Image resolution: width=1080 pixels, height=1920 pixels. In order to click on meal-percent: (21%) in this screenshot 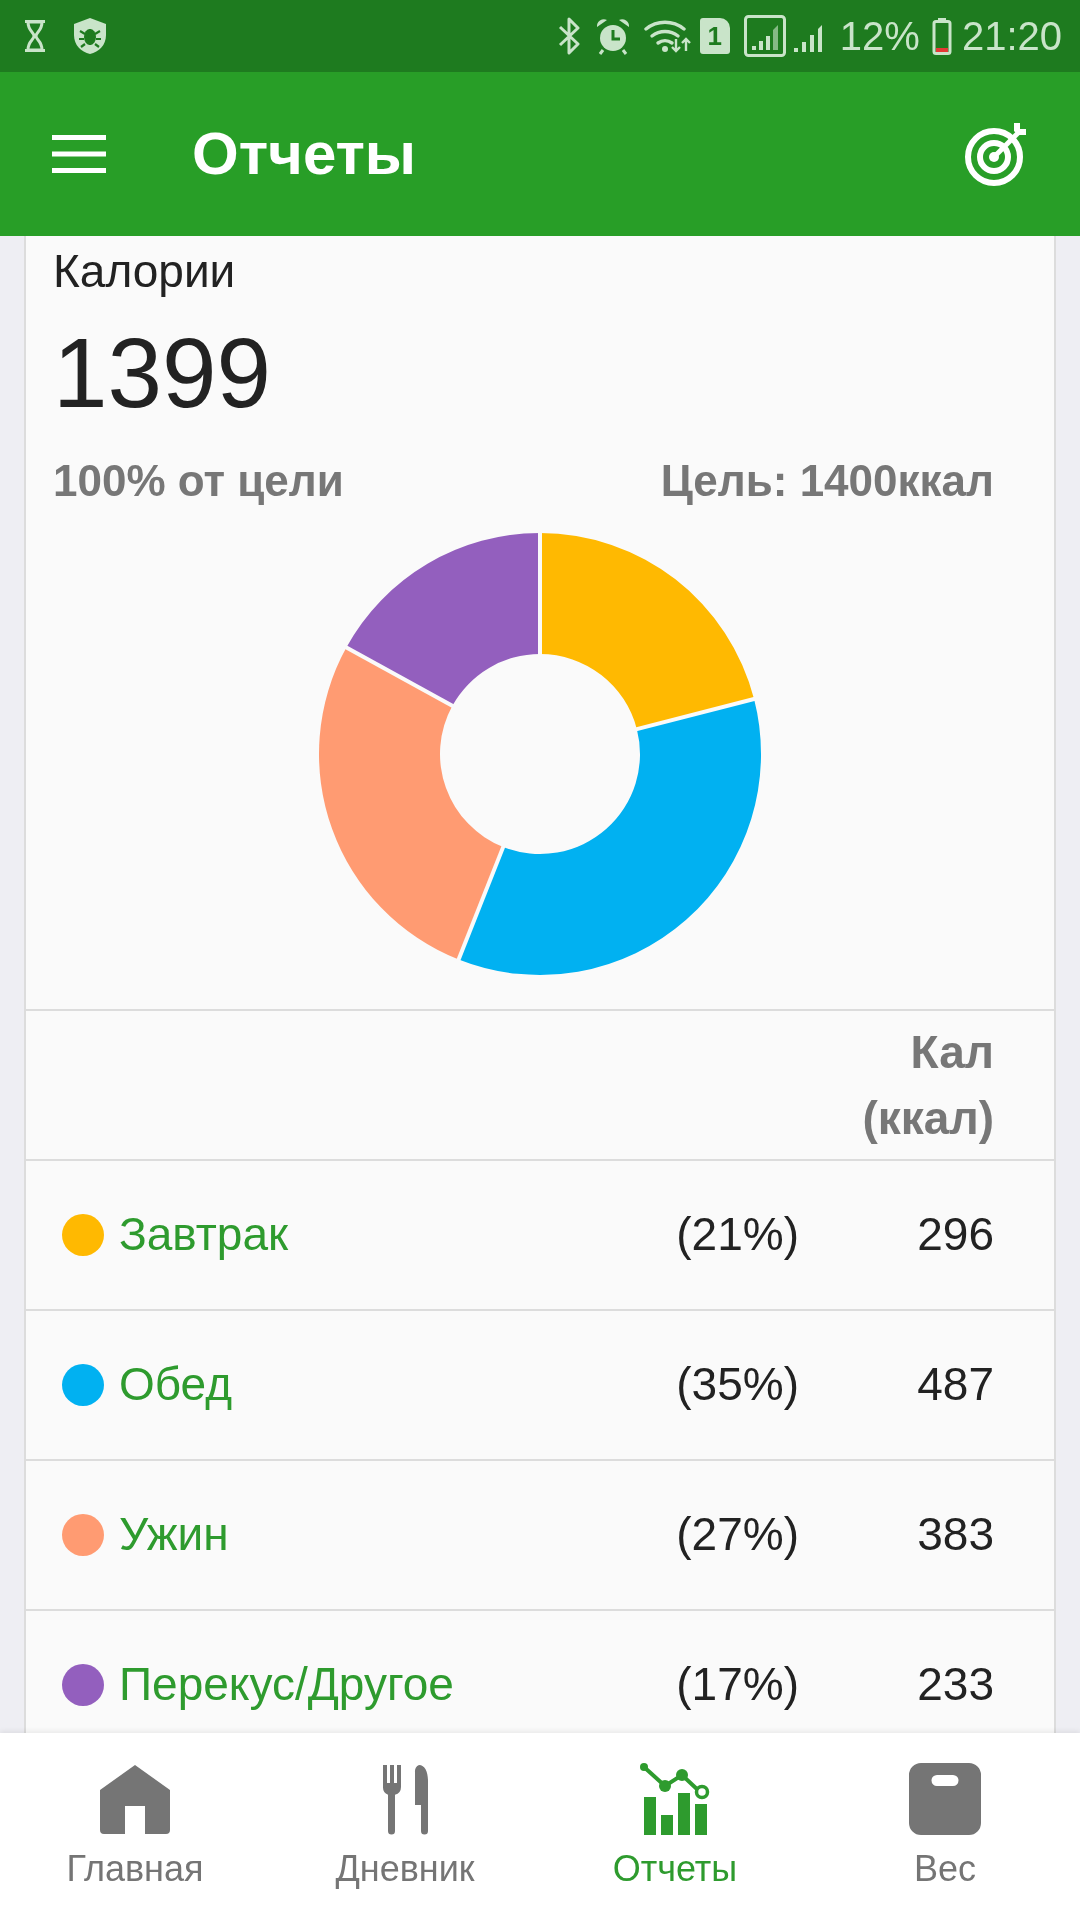, I will do `click(737, 1235)`.